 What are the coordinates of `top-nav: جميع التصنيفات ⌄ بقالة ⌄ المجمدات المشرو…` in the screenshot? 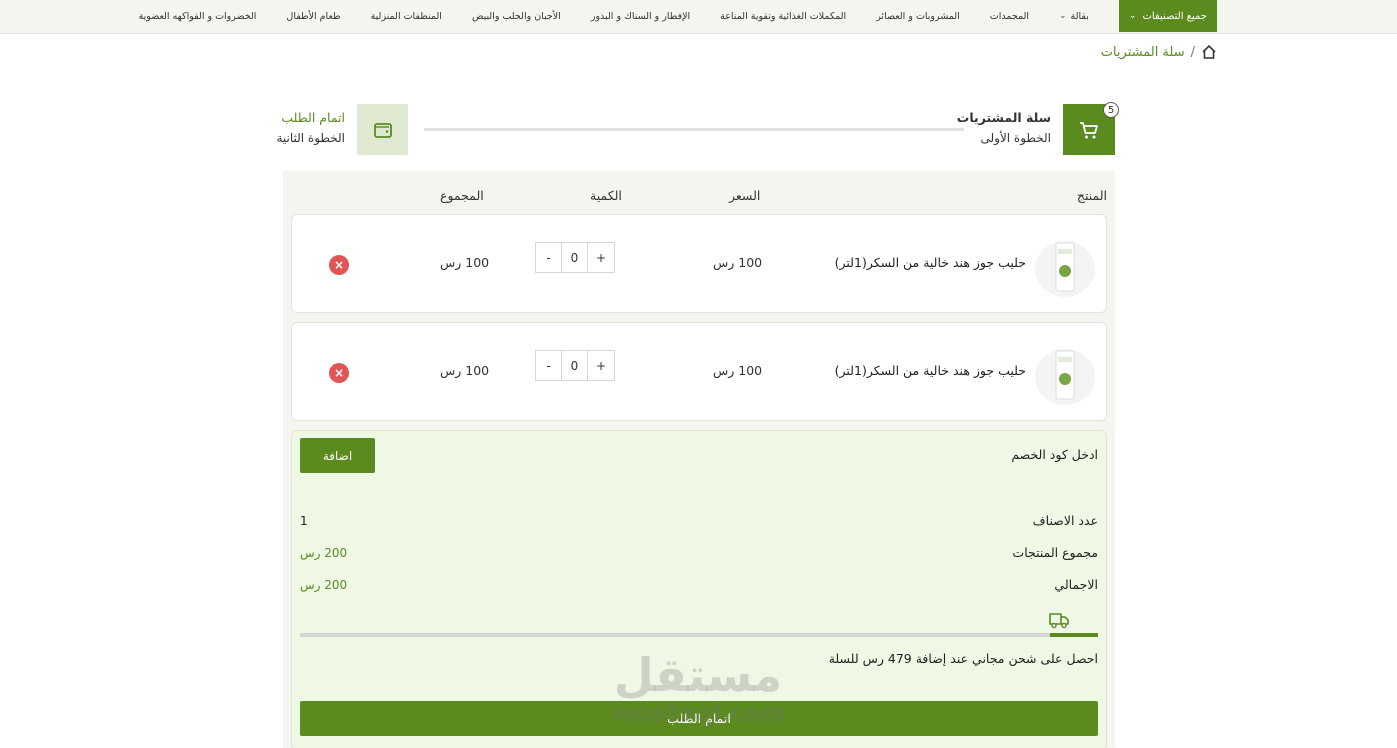 It's located at (698, 17).